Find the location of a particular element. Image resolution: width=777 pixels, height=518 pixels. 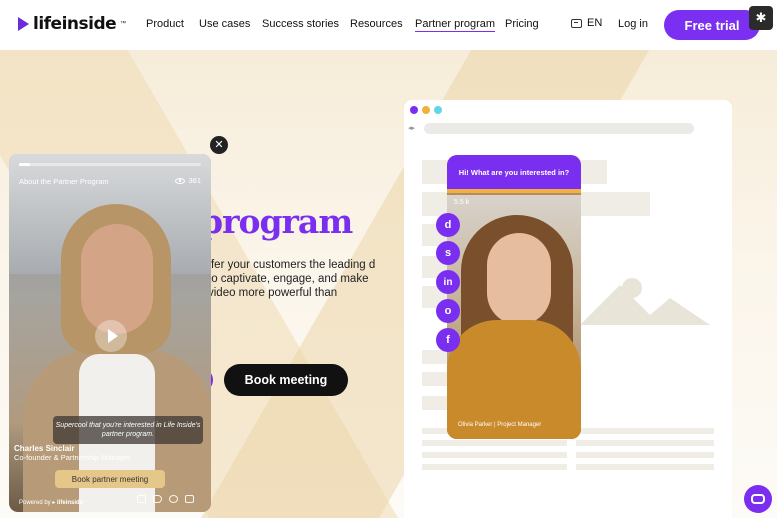

language-label: EN is located at coordinates (595, 23).